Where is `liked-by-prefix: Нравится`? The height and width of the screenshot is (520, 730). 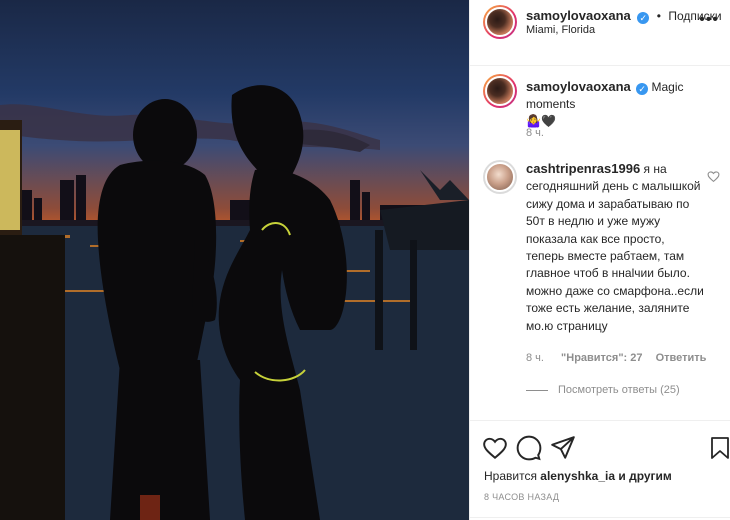
liked-by-prefix: Нравится is located at coordinates (510, 476).